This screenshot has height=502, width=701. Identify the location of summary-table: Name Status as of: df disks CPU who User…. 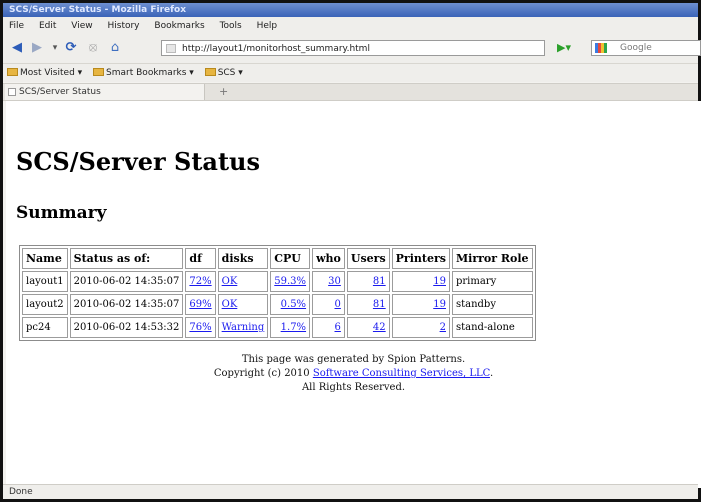
(277, 293).